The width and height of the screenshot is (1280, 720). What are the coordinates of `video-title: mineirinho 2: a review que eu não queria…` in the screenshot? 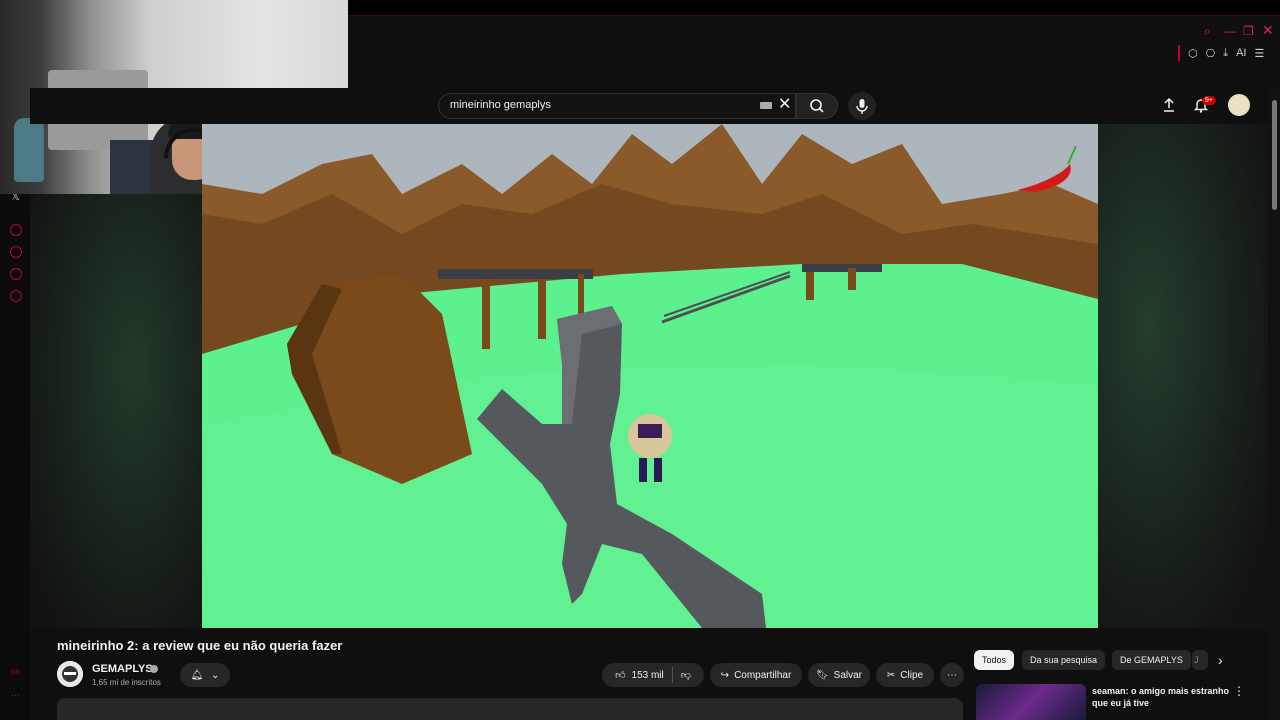 It's located at (200, 645).